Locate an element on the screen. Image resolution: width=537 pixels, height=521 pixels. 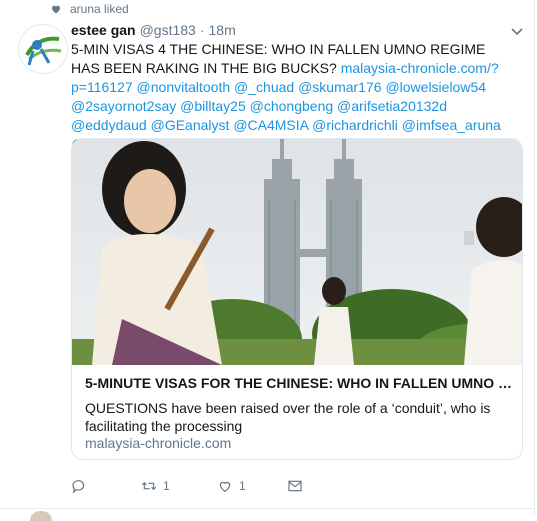
mention-link: @arifsetia20132d is located at coordinates (392, 106).